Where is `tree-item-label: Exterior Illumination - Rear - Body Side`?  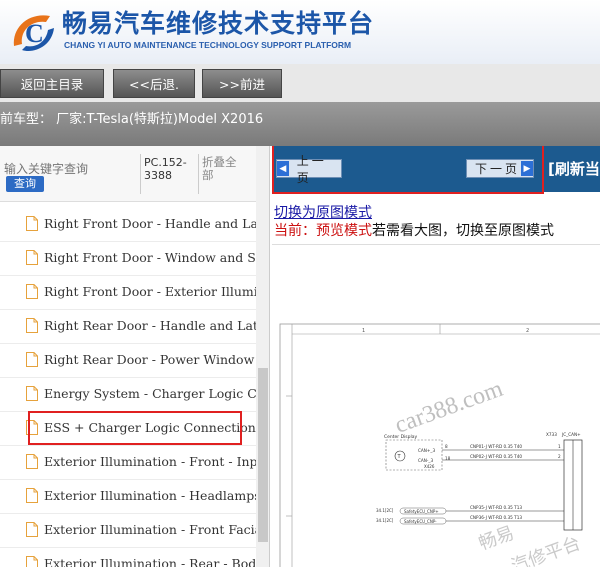
tree-item-label: Exterior Illumination - Rear - Body Side is located at coordinates (150, 561).